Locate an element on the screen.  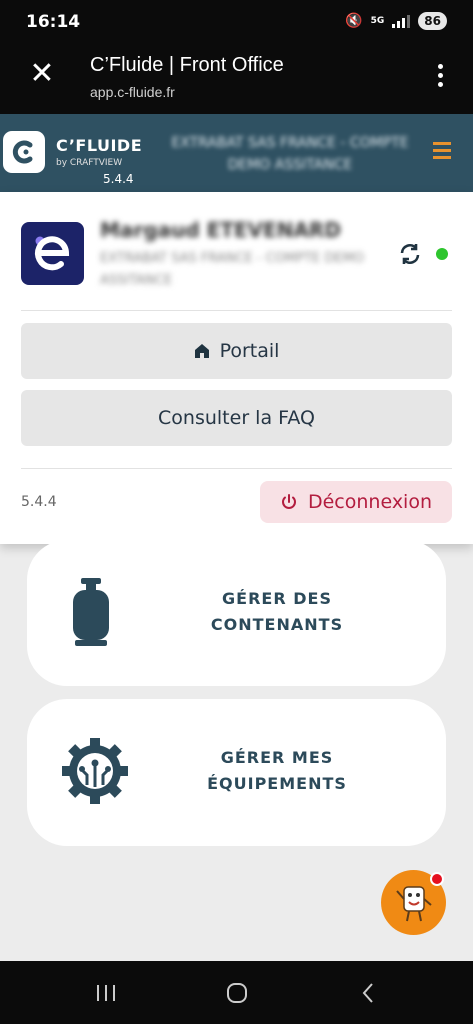
network-type: 5G is located at coordinates (377, 20).